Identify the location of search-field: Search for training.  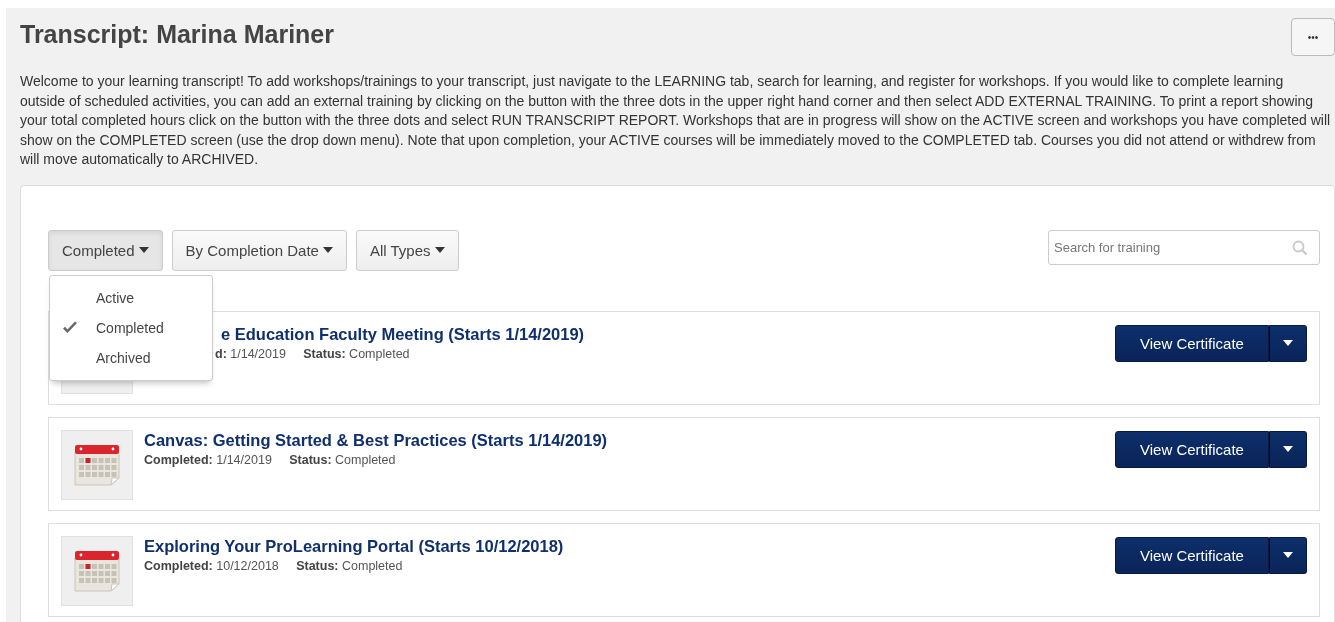
(1184, 247).